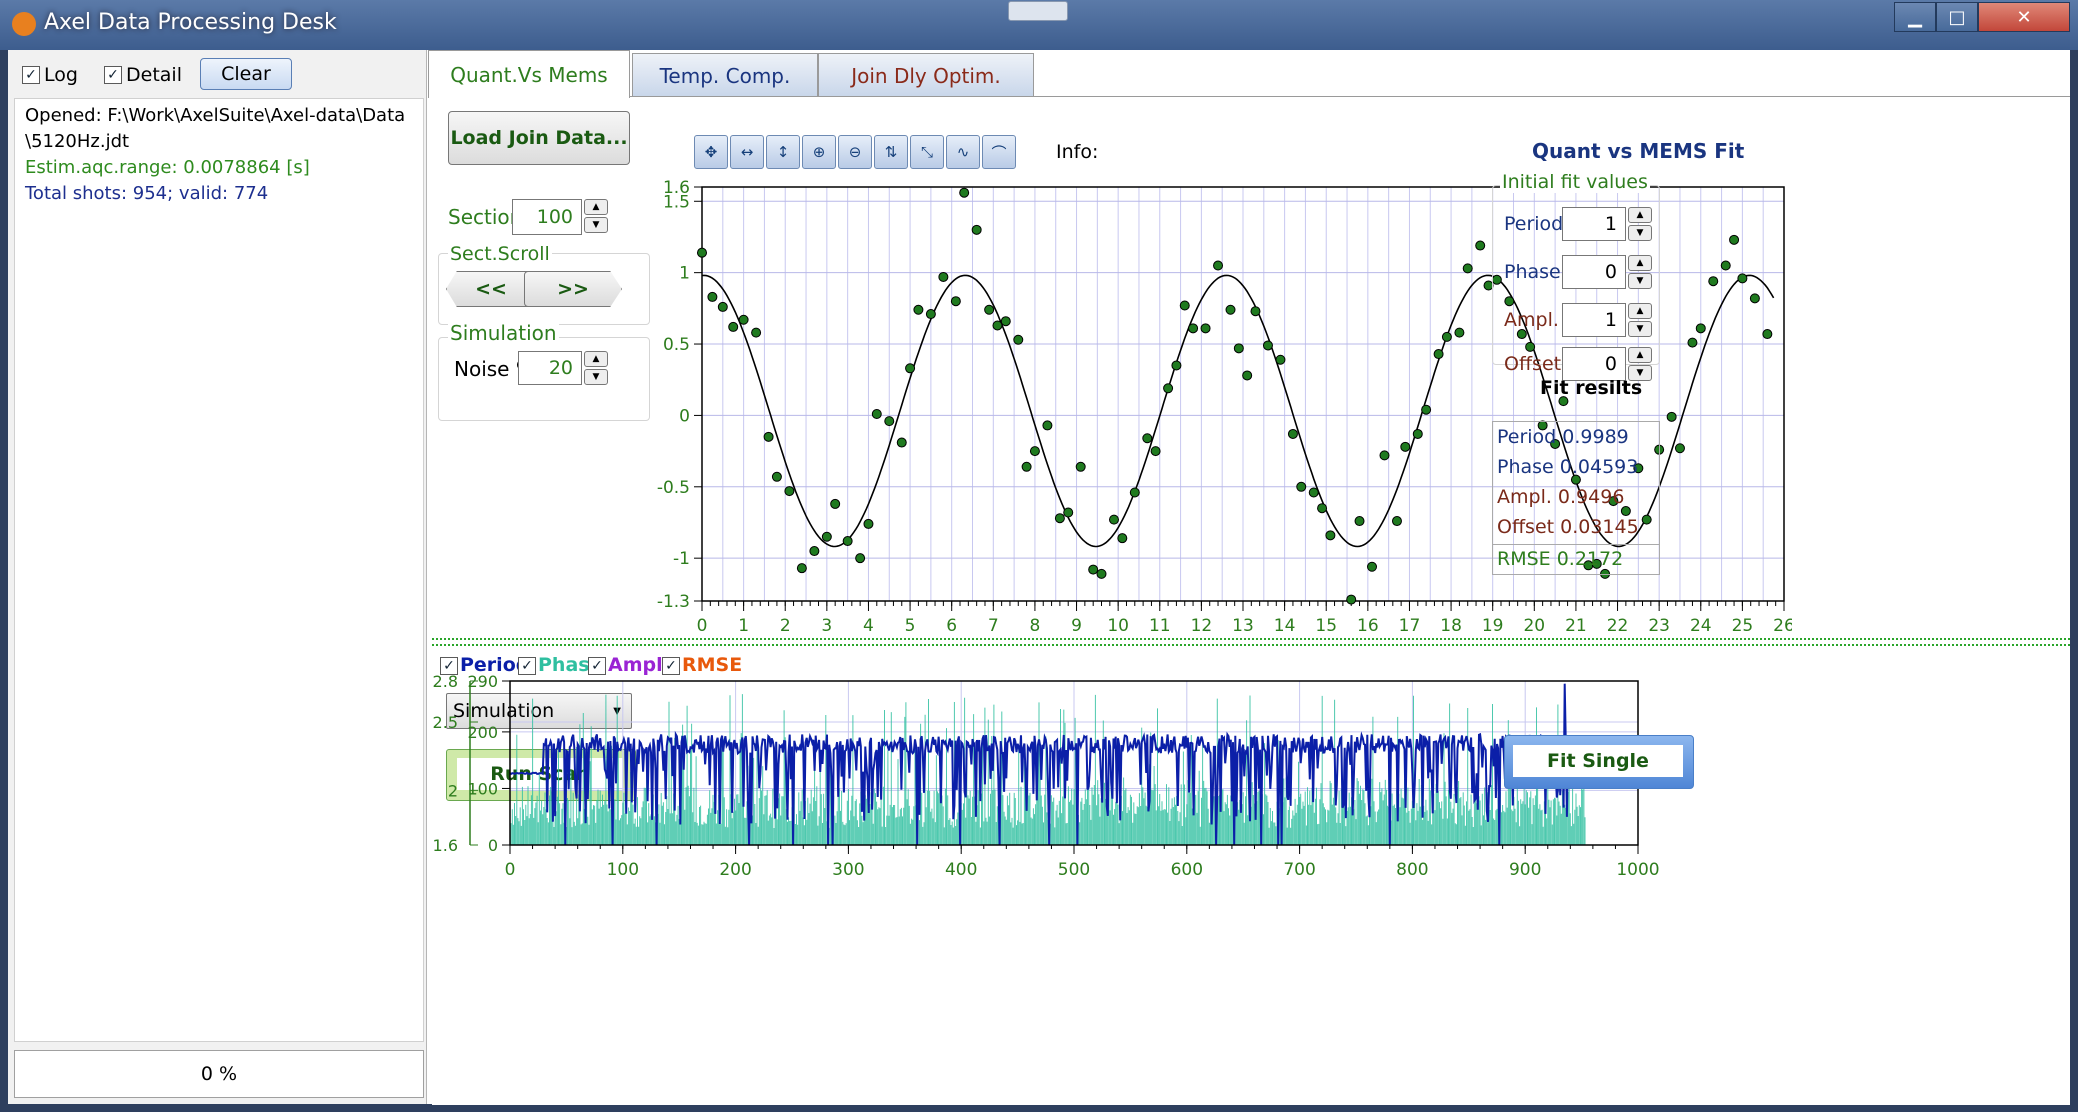  I want to click on init-phase-label: Phase, so click(1532, 272).